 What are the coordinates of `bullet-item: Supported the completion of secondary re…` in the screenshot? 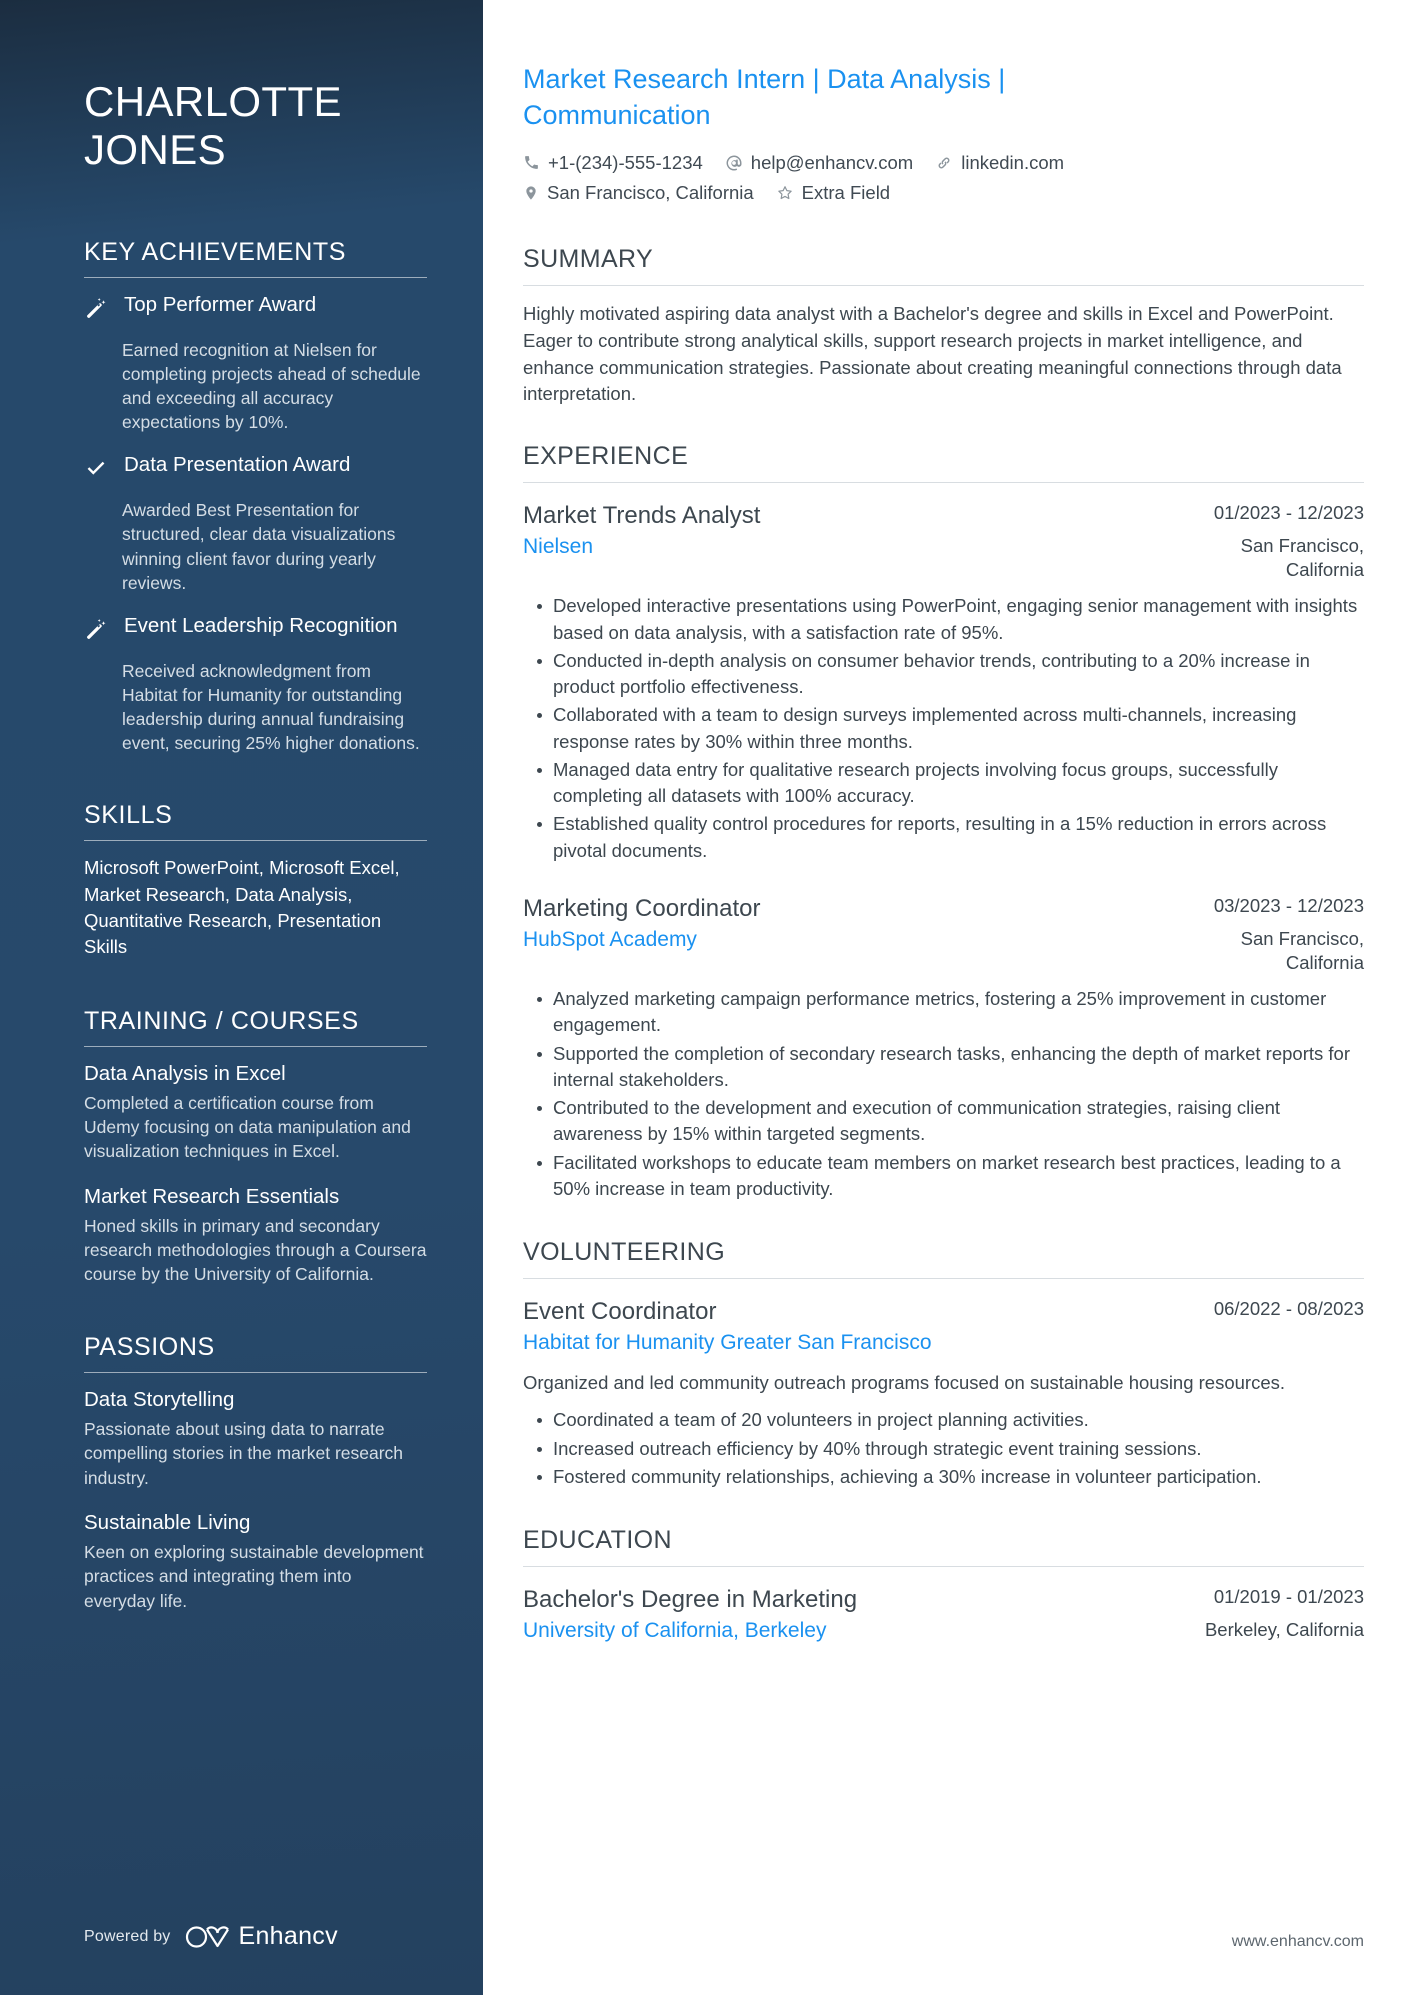 It's located at (950, 1067).